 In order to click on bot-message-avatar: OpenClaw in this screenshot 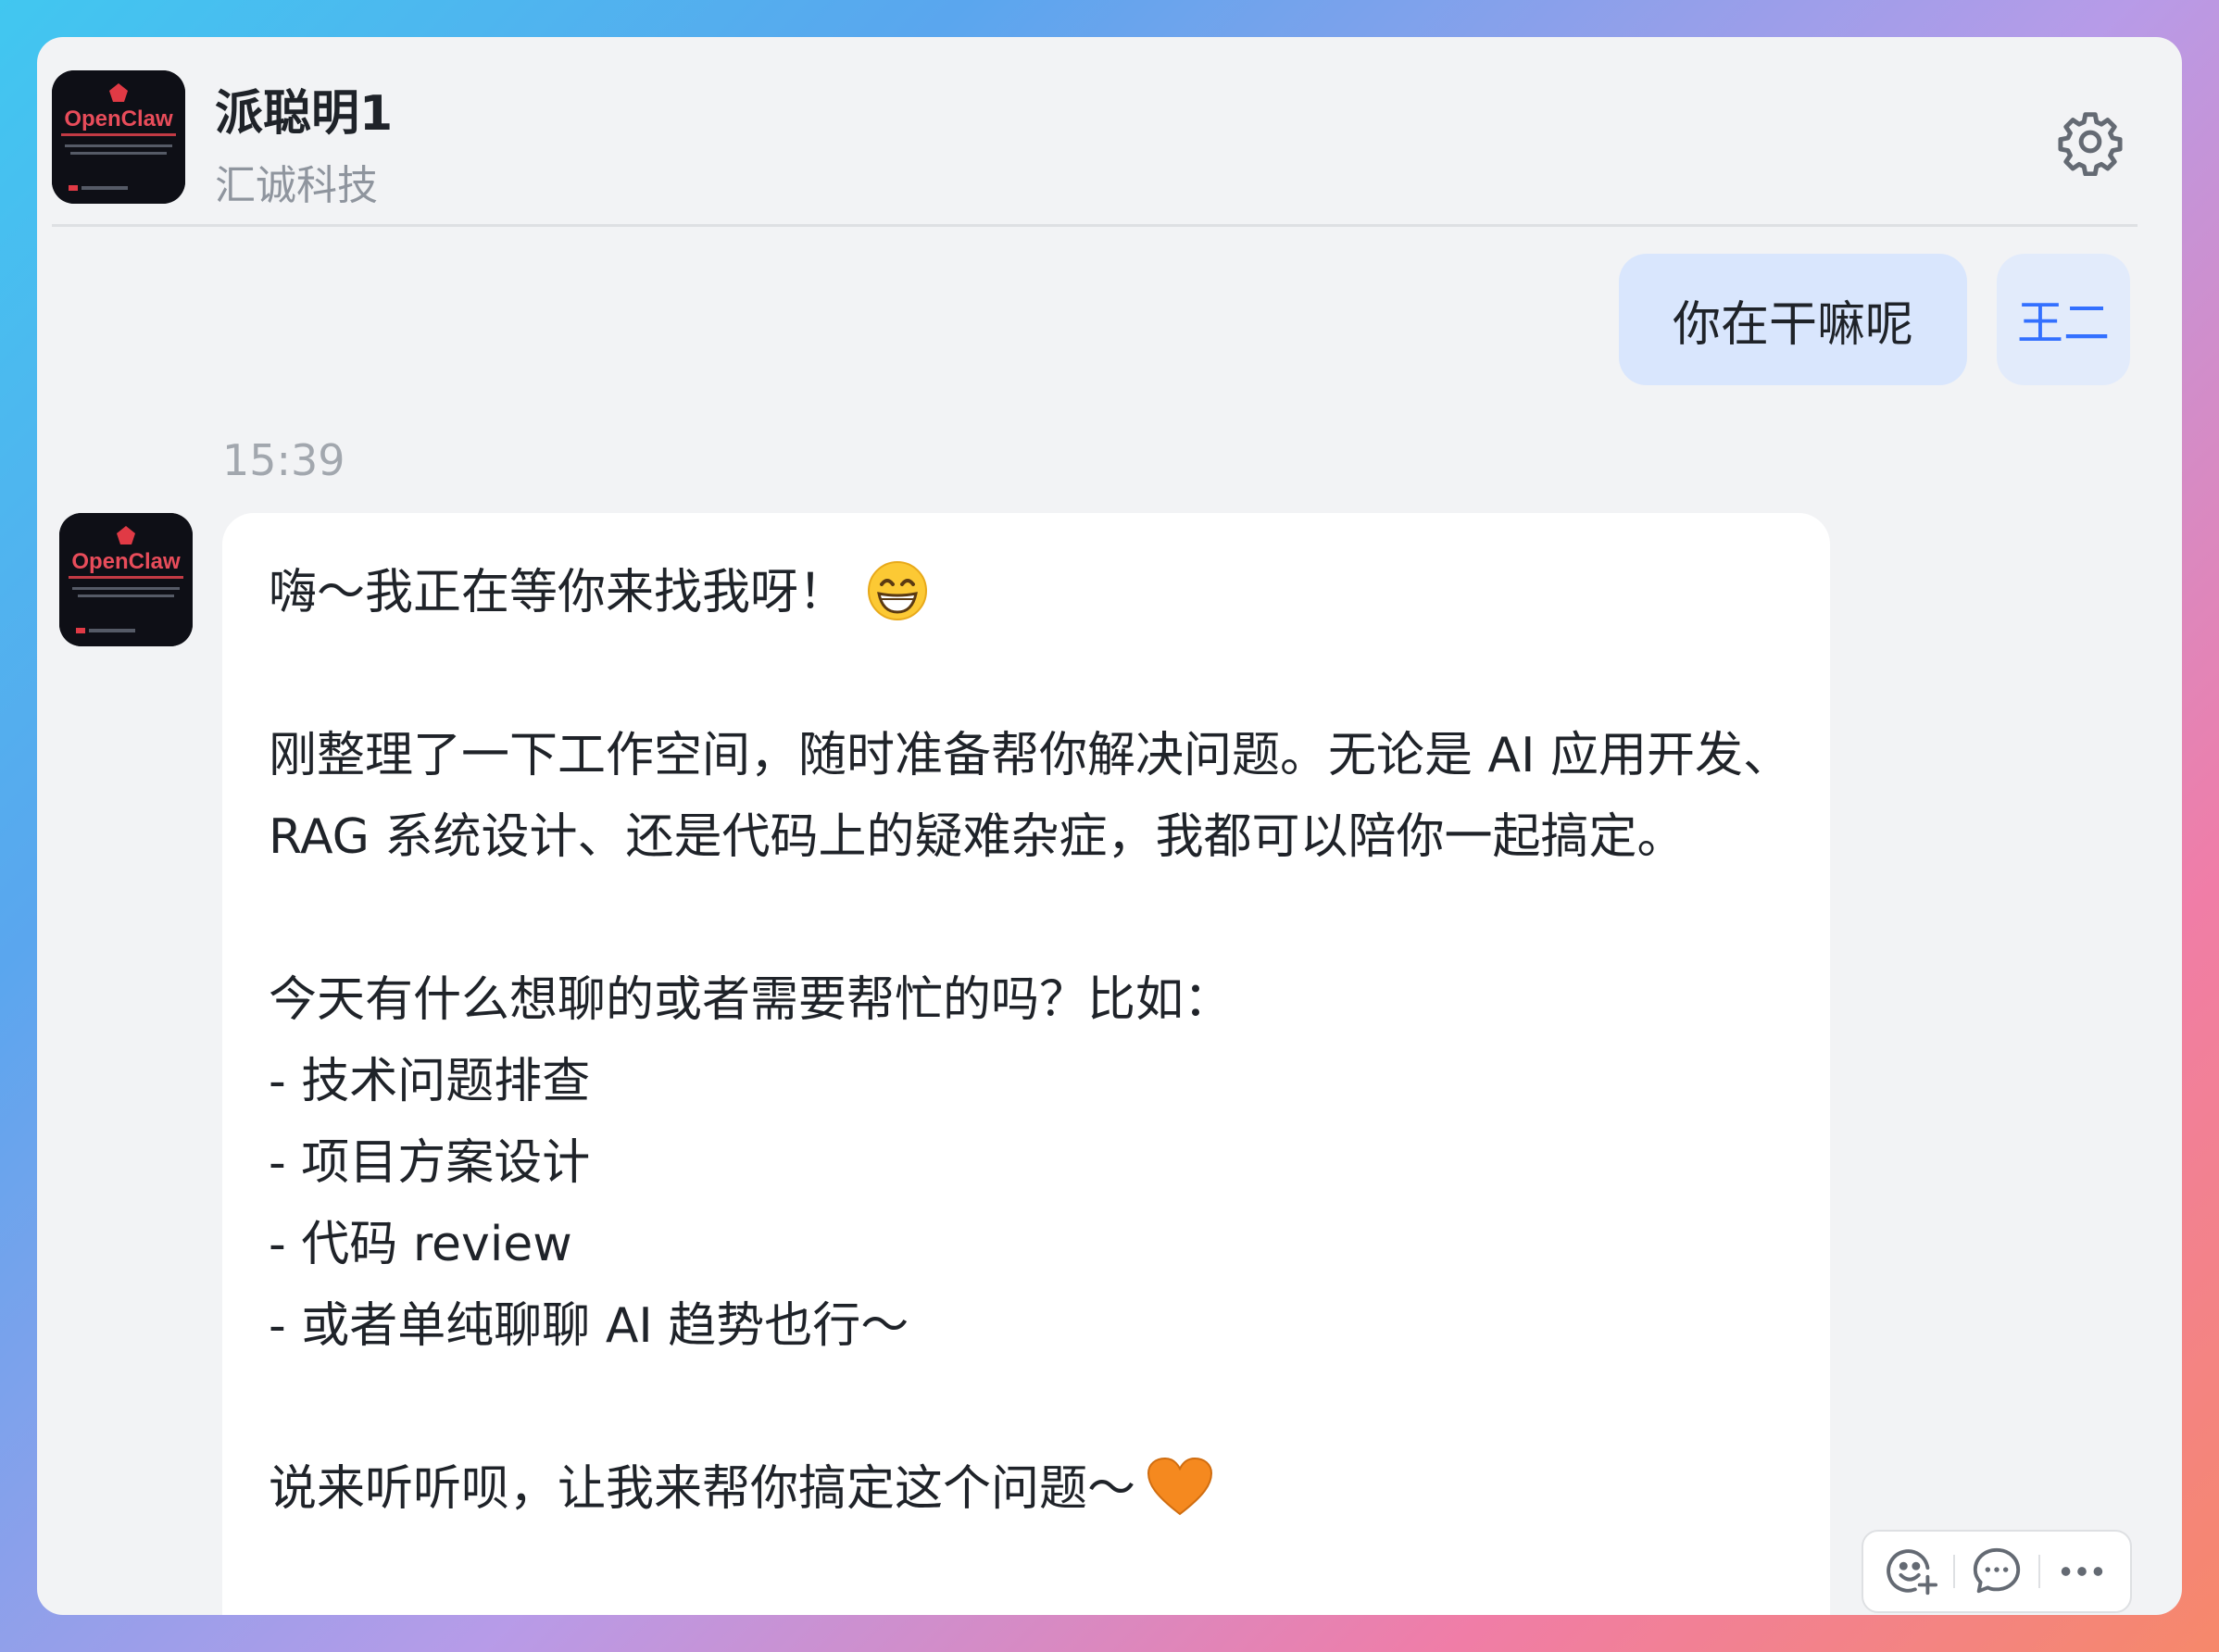, I will do `click(126, 579)`.